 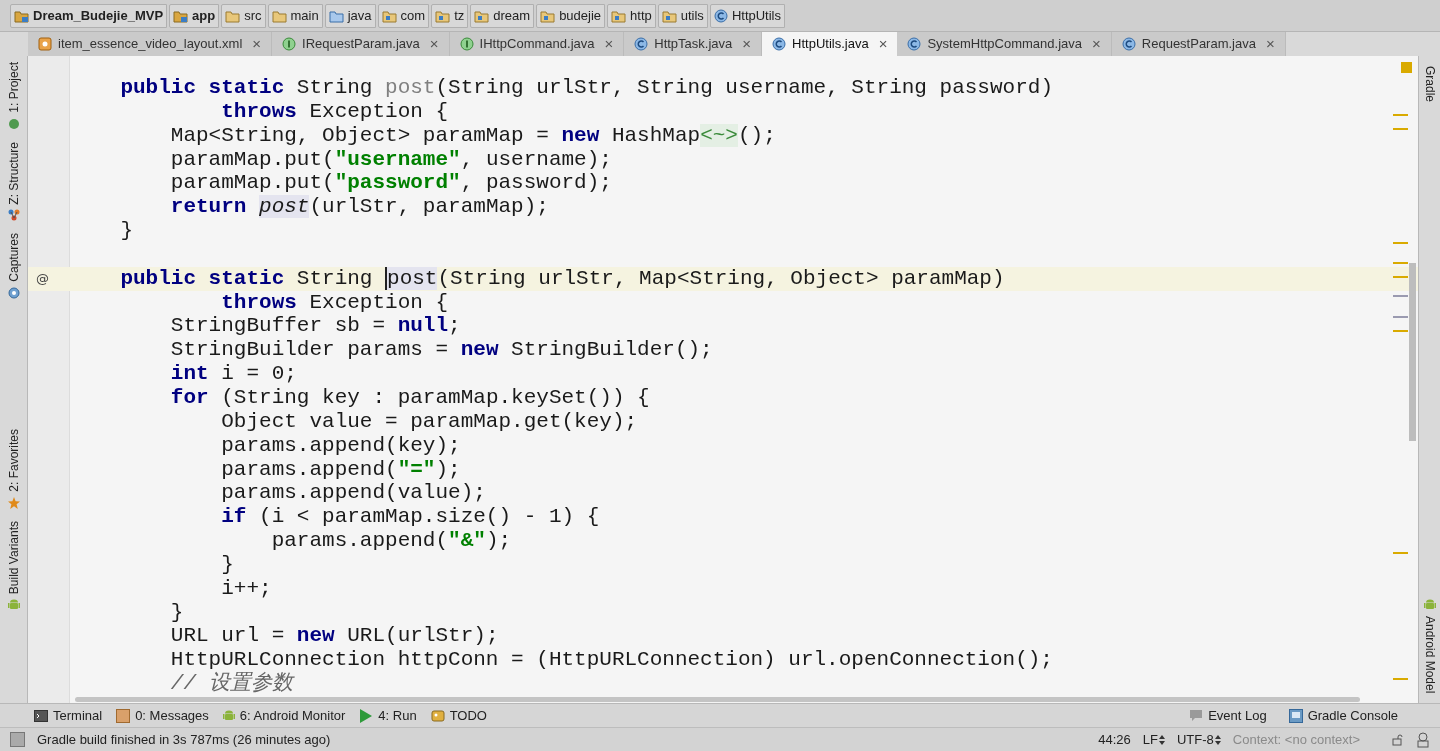 I want to click on breadcrumb-item: com, so click(x=403, y=15).